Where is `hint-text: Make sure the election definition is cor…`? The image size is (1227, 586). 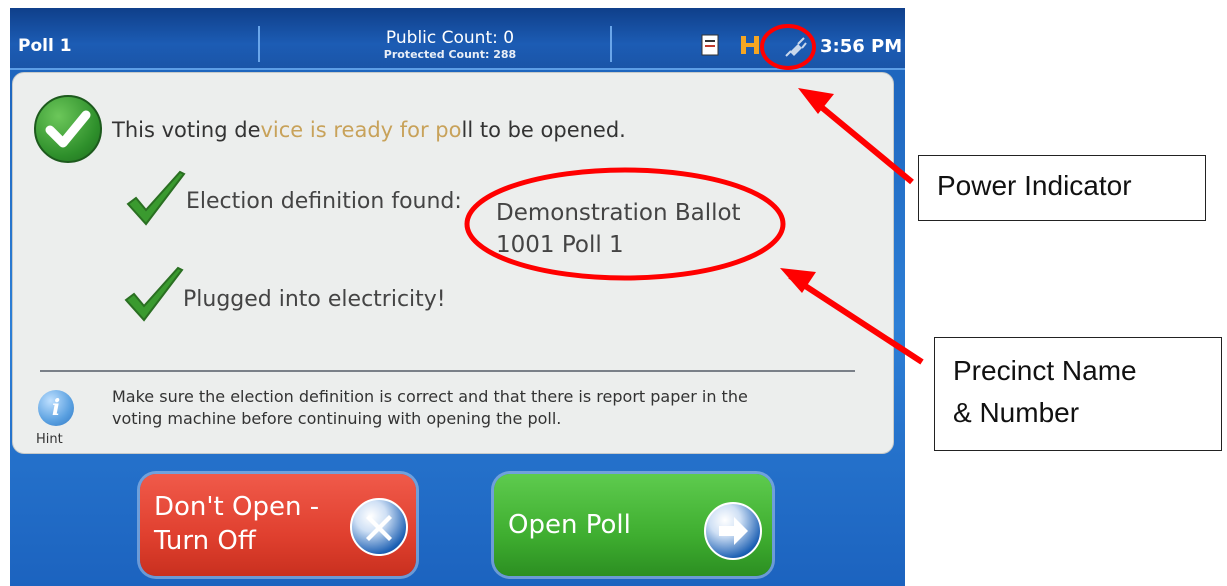 hint-text: Make sure the election definition is cor… is located at coordinates (477, 408).